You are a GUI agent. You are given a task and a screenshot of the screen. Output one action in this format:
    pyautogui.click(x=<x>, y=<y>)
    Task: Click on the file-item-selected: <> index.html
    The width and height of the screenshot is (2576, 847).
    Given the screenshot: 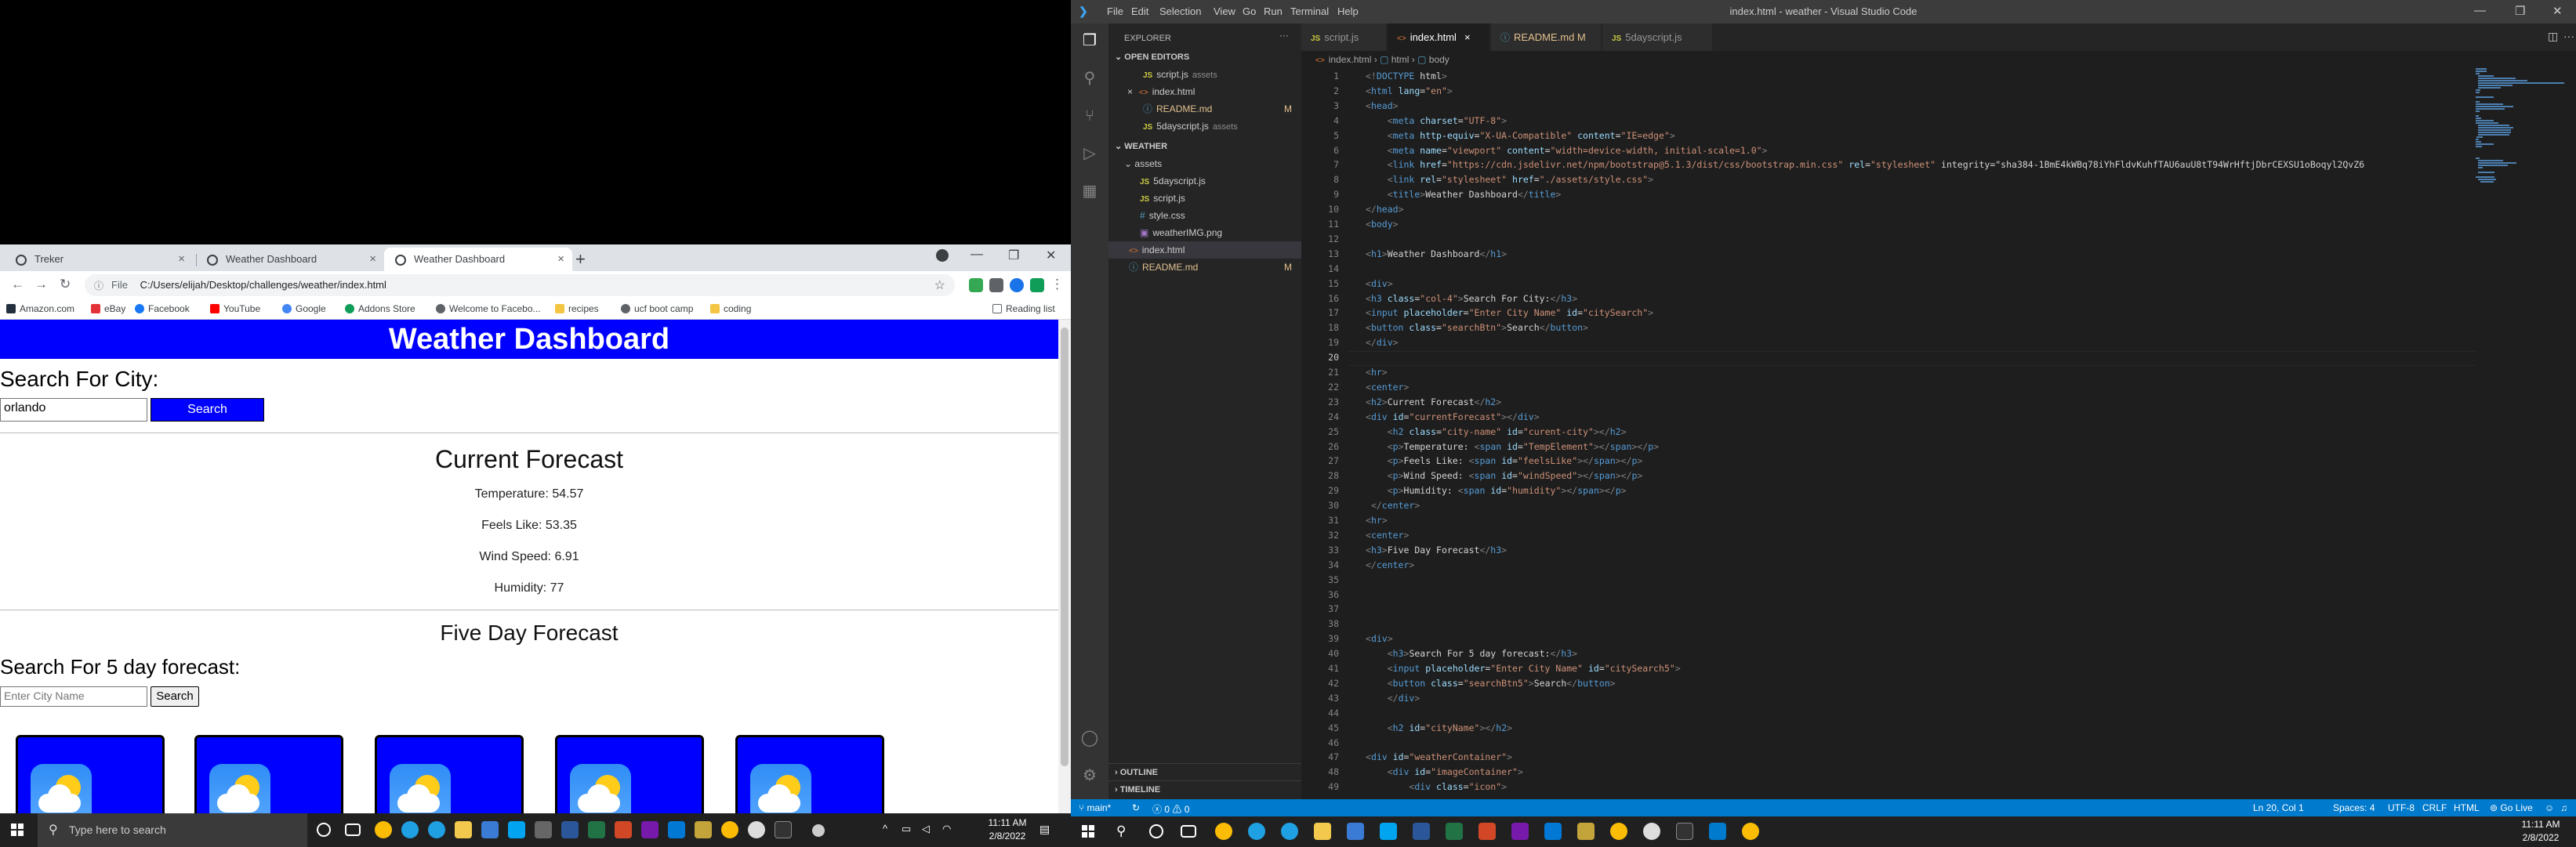 What is the action you would take?
    pyautogui.click(x=1205, y=250)
    